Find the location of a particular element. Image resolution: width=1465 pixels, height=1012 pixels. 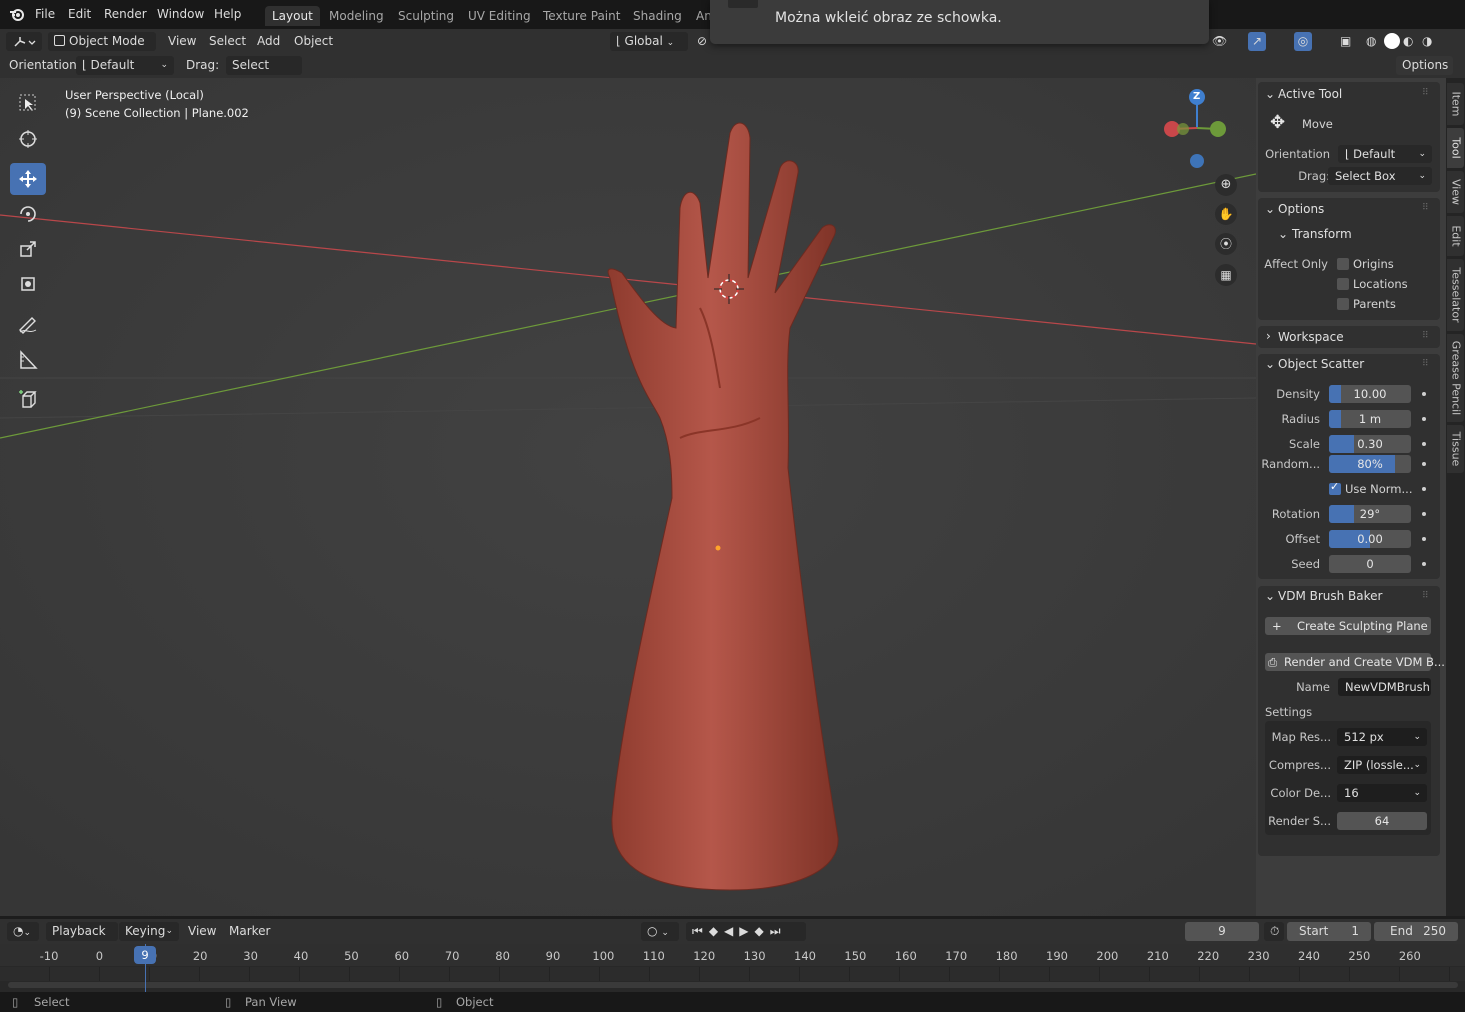

overlay-toggle-icon: ◎ is located at coordinates (1303, 41).